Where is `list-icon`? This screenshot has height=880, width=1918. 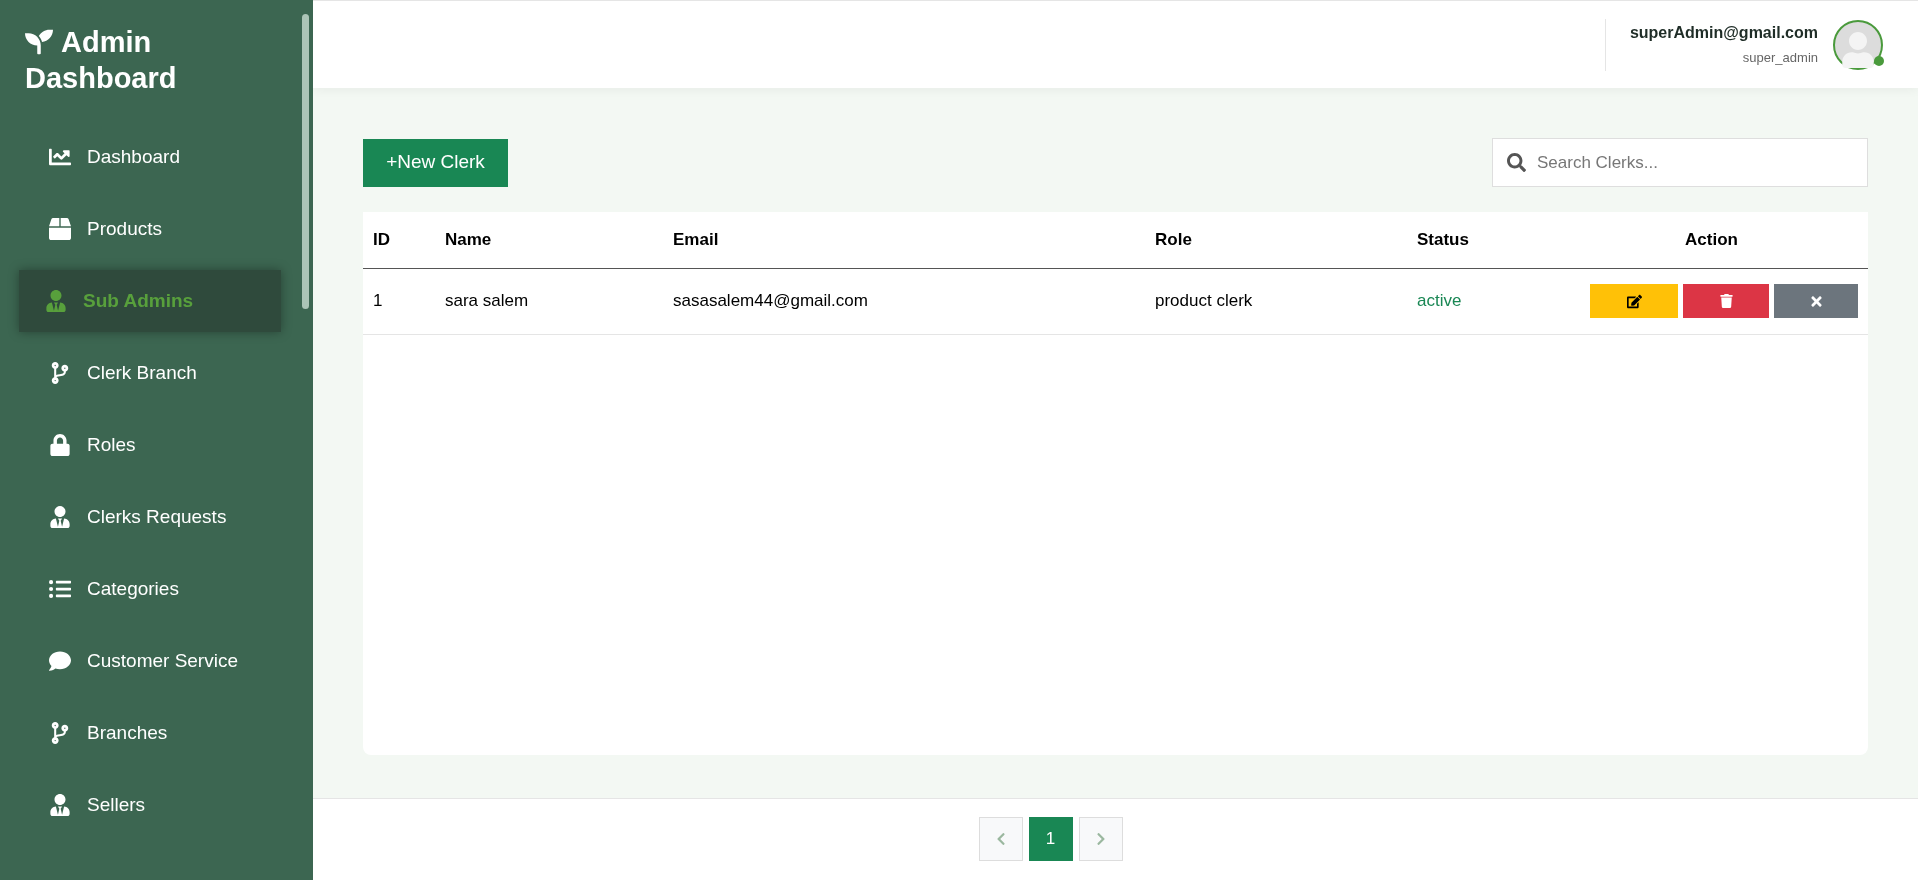
list-icon is located at coordinates (60, 589).